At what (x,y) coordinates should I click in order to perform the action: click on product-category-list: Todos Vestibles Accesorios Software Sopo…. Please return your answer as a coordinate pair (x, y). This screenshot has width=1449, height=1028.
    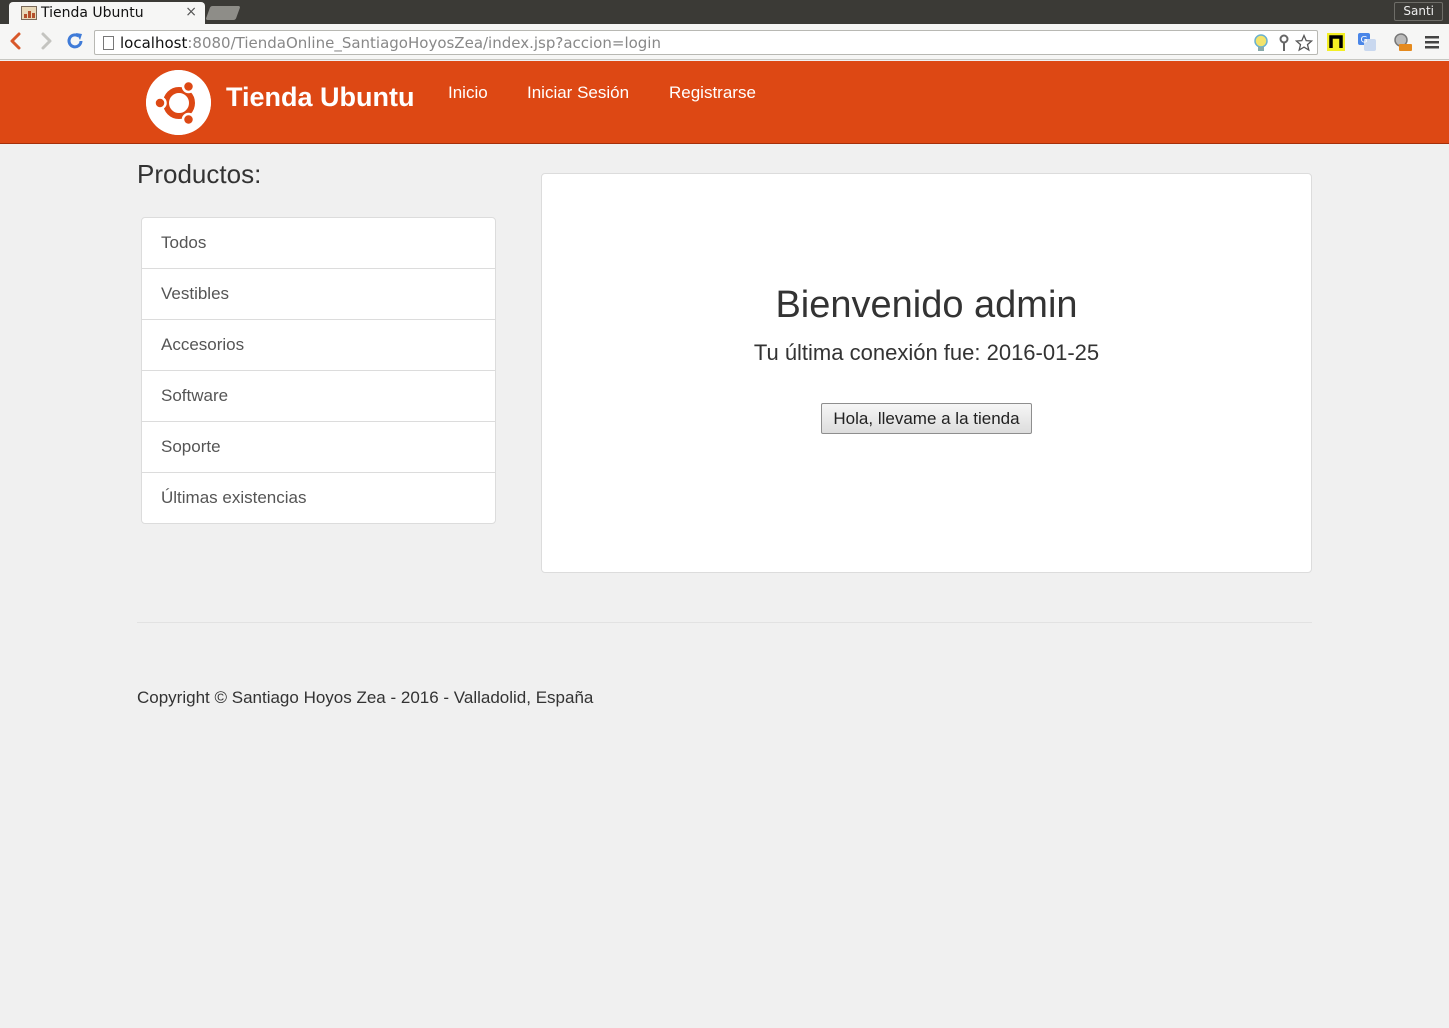
    Looking at the image, I should click on (318, 370).